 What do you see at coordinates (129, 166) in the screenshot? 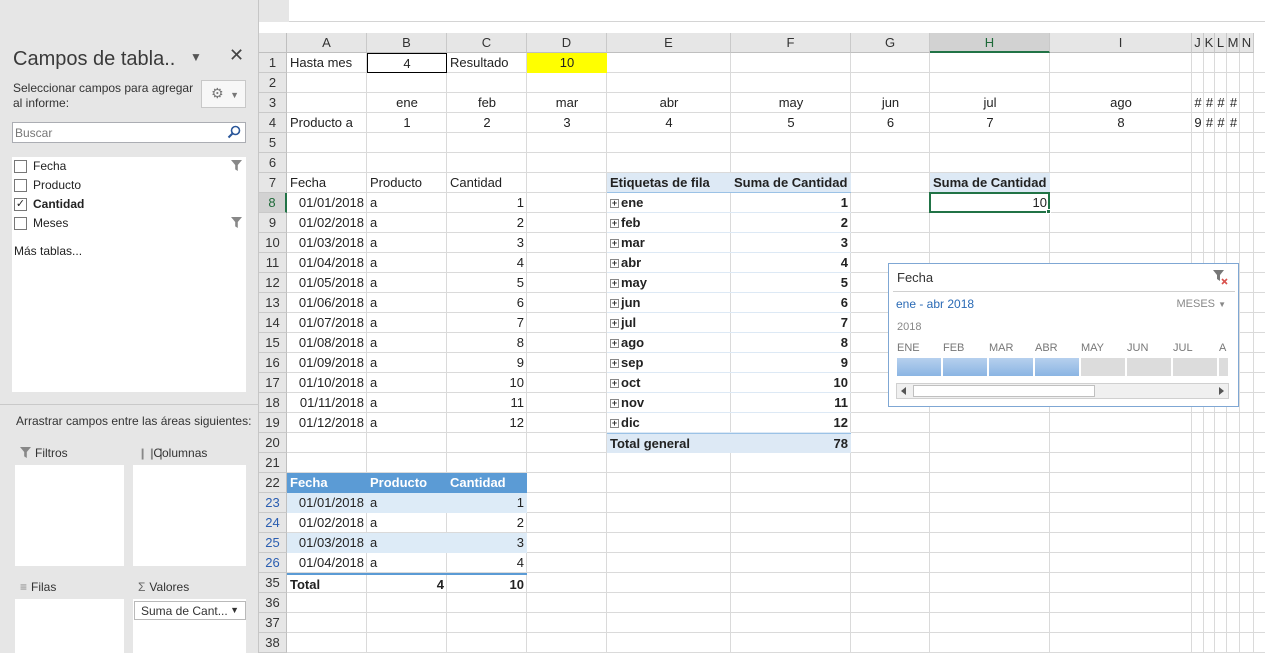
I see `field-item: Fecha` at bounding box center [129, 166].